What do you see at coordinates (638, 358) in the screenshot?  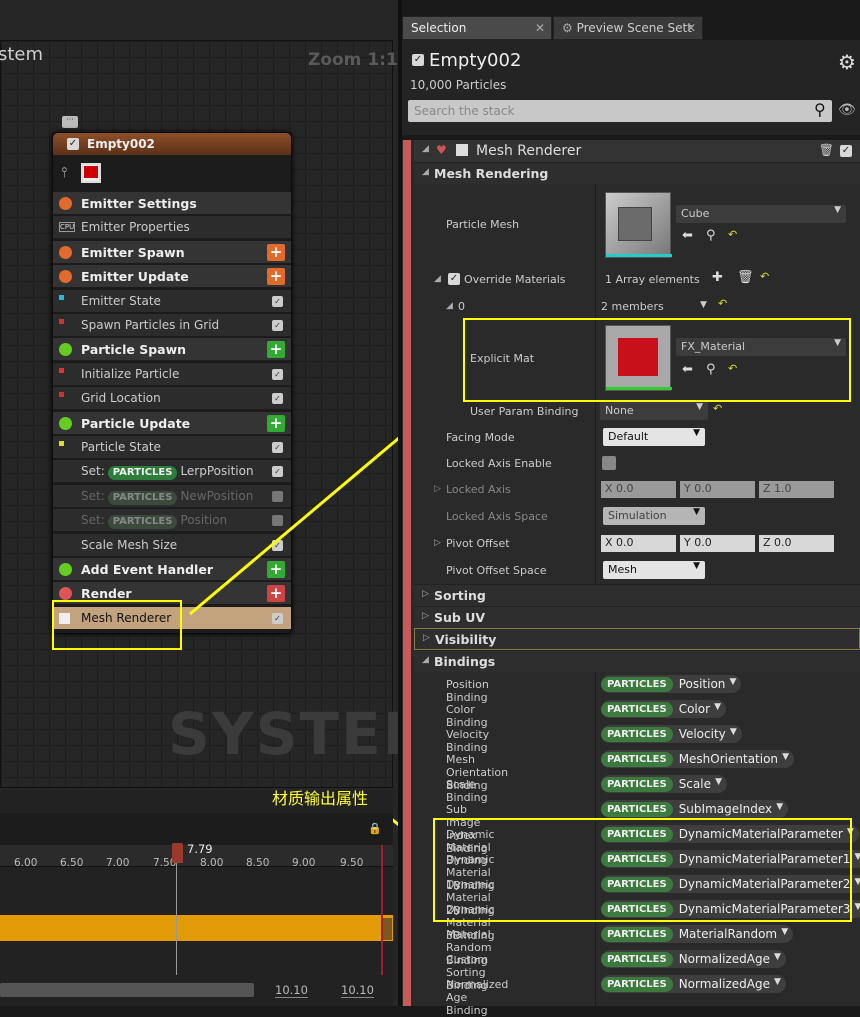 I see `material-thumbnail` at bounding box center [638, 358].